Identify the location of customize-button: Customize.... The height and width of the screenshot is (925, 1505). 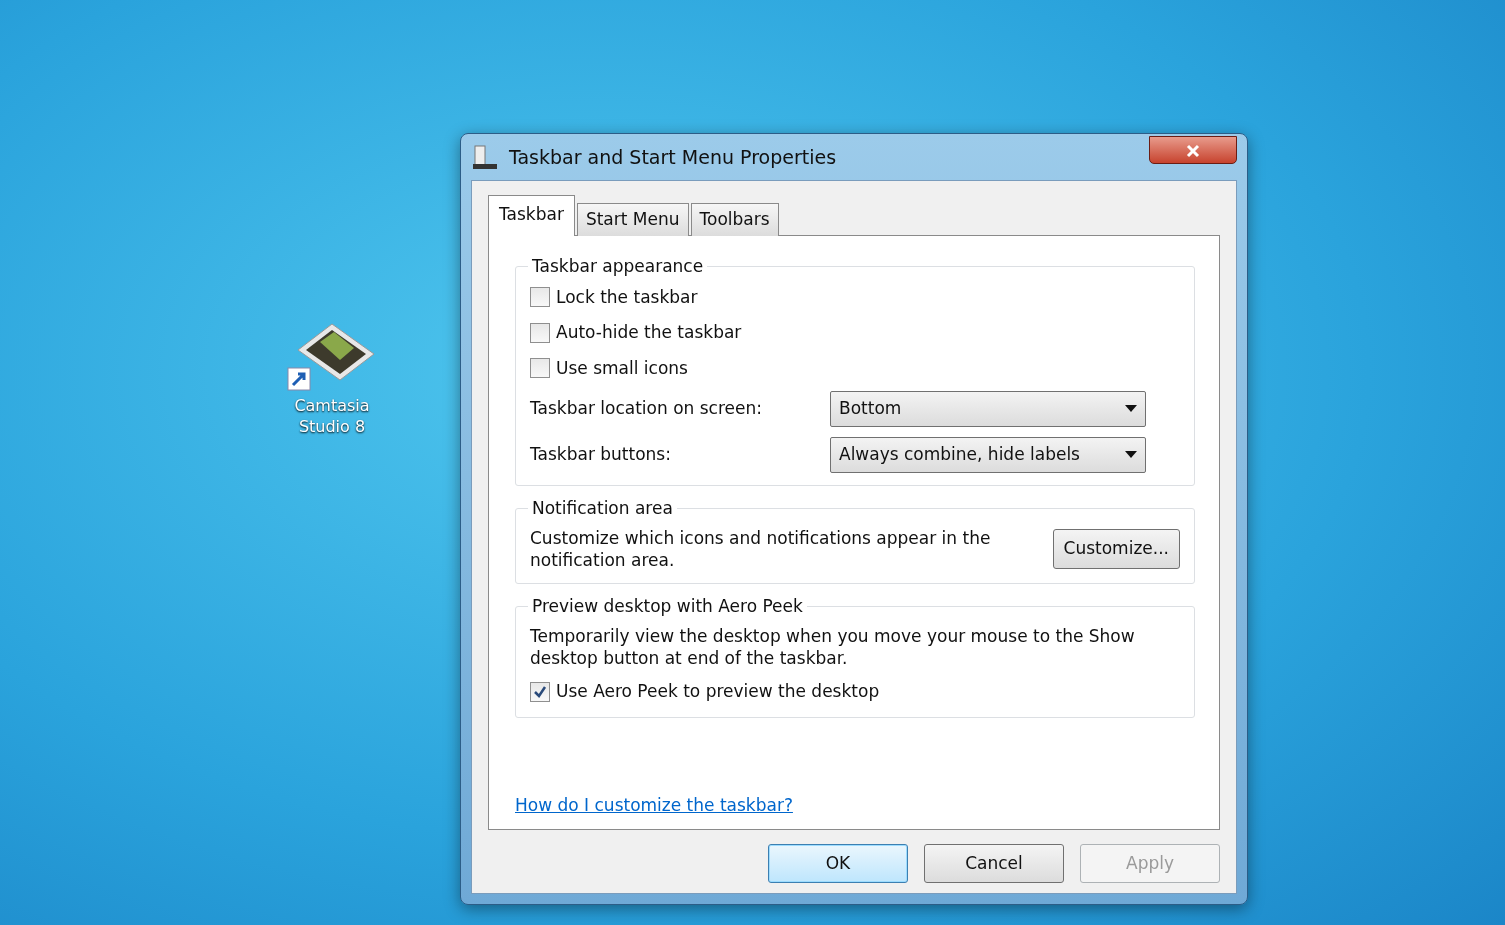
(1116, 549).